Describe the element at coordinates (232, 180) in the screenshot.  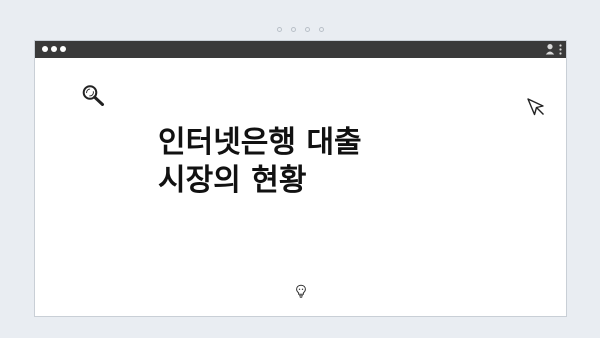
I see `heading-line-2: 시장의 현황` at that location.